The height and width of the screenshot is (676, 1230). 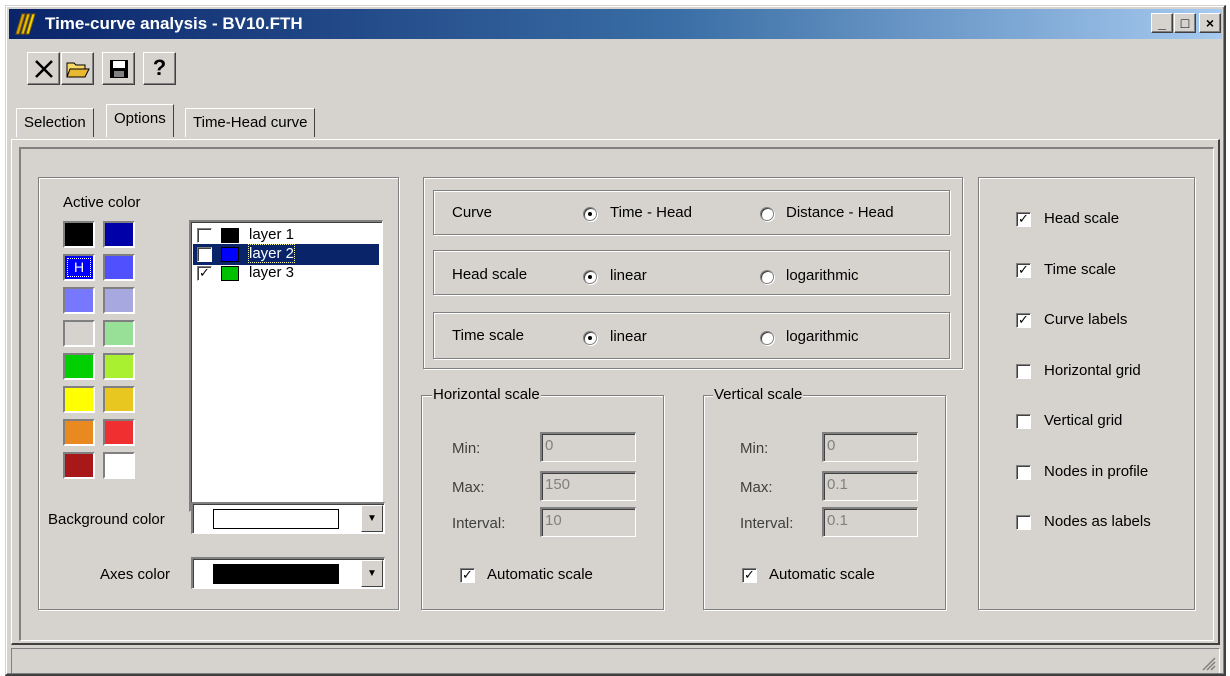 I want to click on display-option-label: Head scale, so click(x=1081, y=218).